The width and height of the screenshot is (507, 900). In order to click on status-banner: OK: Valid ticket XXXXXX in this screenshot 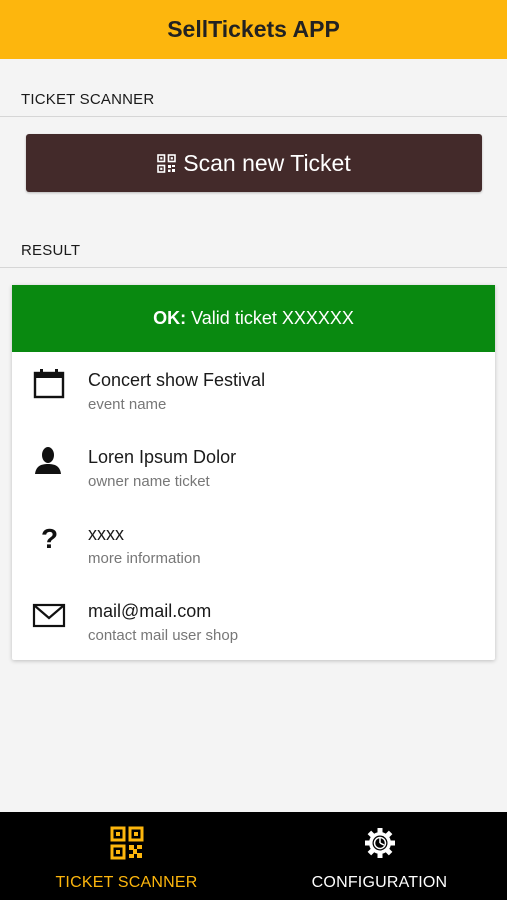, I will do `click(253, 318)`.